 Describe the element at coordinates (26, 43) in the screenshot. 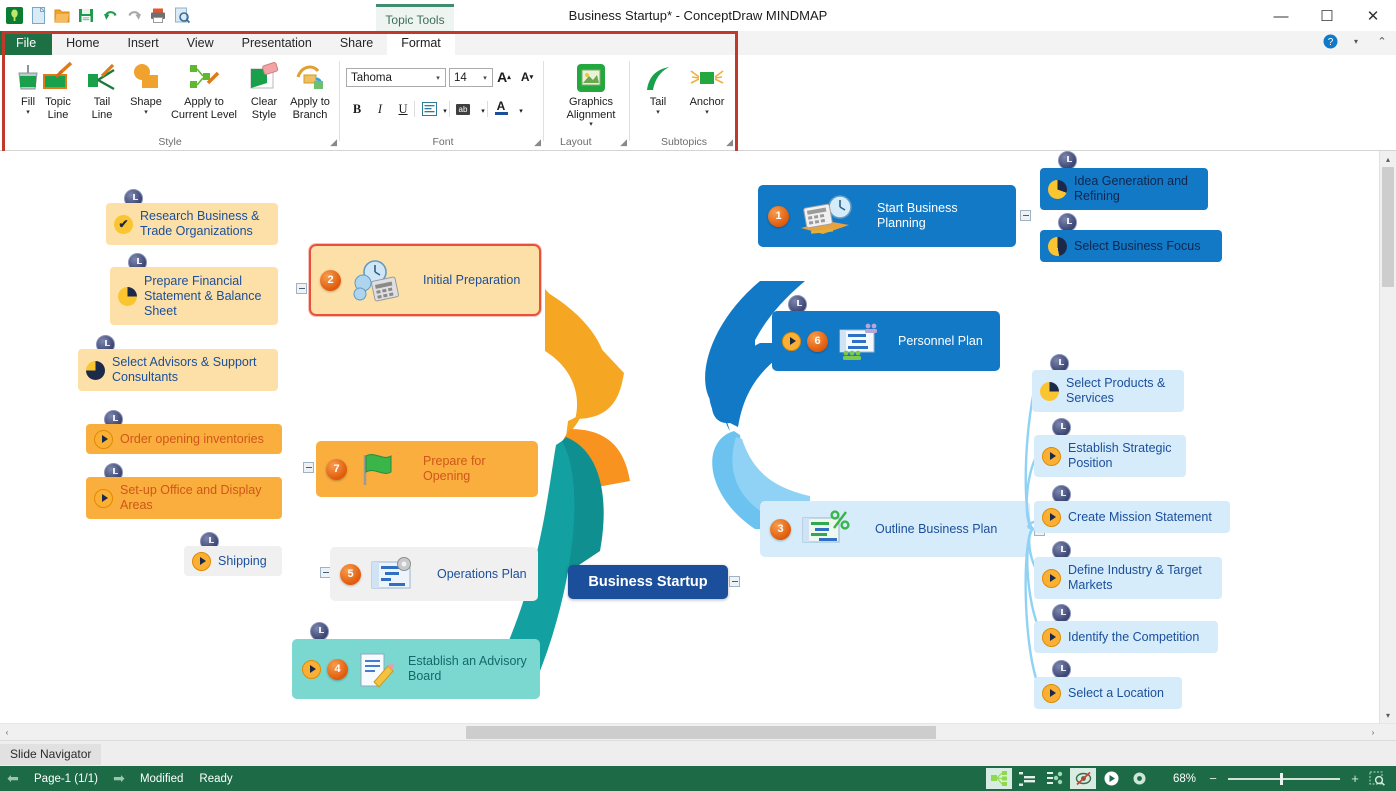

I see `tab-file: File` at that location.